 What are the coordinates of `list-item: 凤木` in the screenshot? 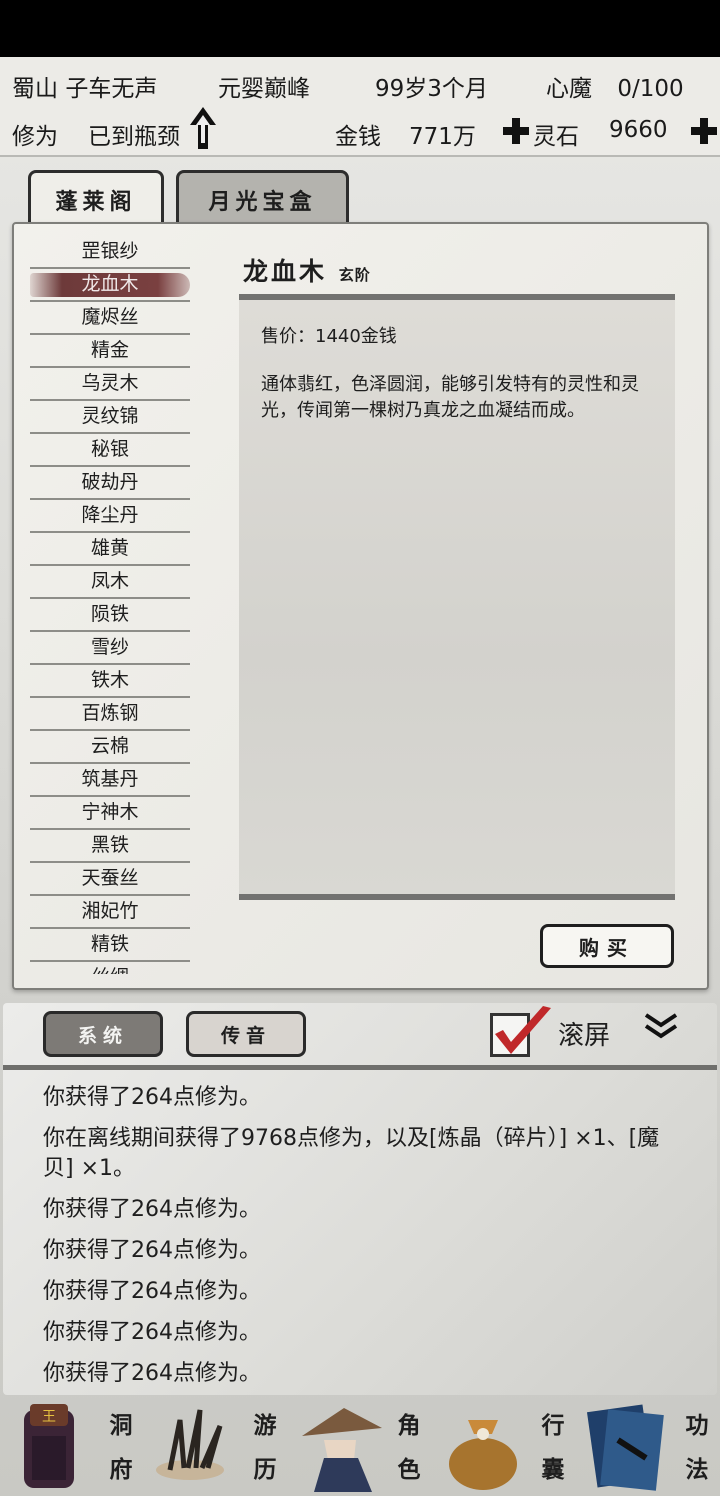 It's located at (110, 582).